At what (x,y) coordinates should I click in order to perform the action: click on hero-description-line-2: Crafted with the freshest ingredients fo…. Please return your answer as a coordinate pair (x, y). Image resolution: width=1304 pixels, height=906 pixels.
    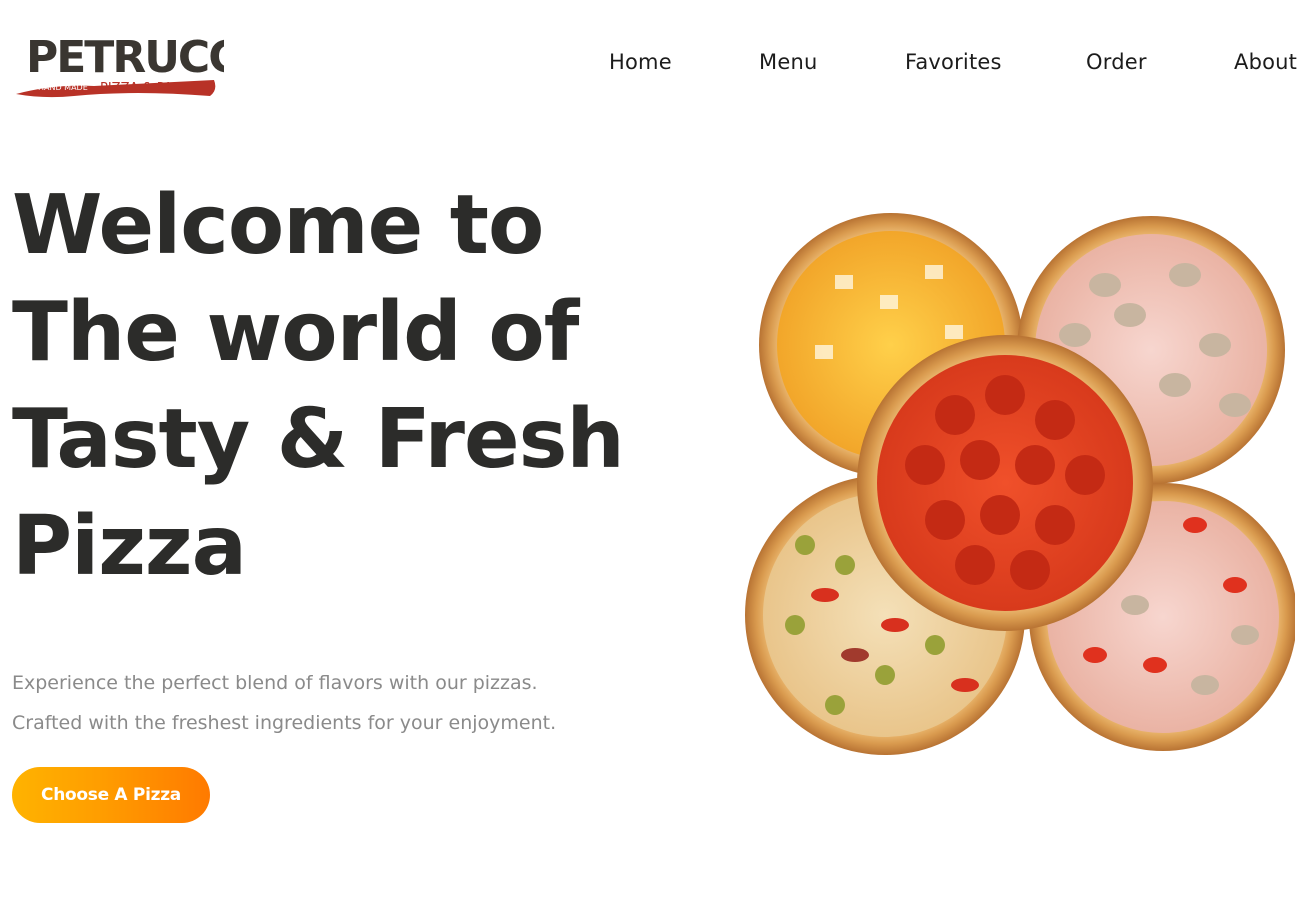
    Looking at the image, I should click on (284, 723).